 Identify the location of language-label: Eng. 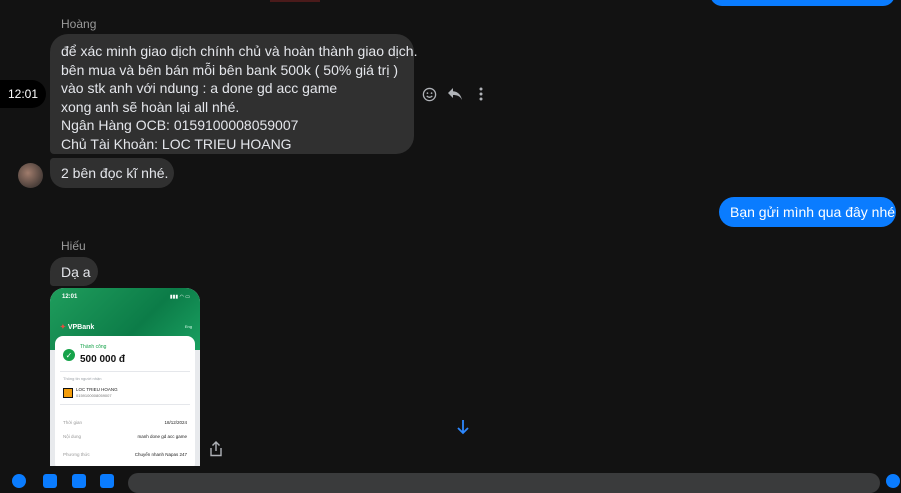
(188, 326).